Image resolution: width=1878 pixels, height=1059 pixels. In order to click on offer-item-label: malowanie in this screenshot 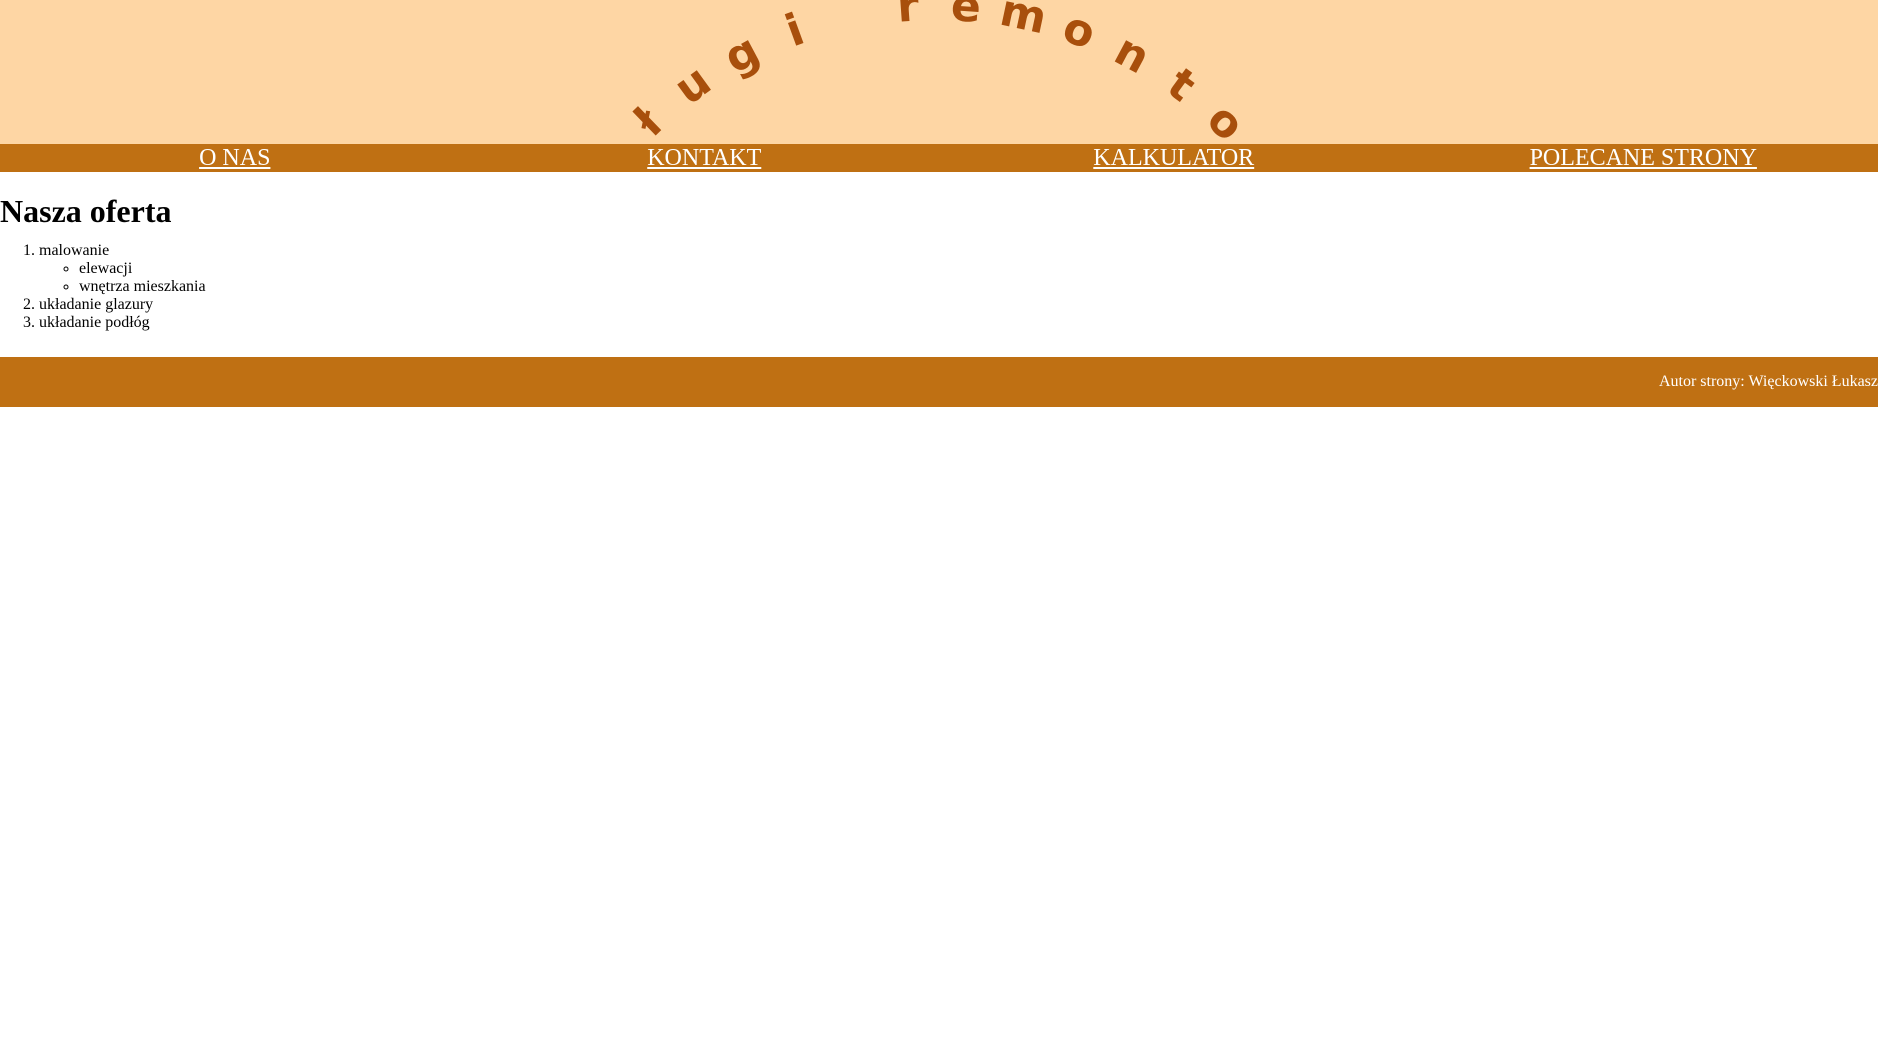, I will do `click(74, 250)`.